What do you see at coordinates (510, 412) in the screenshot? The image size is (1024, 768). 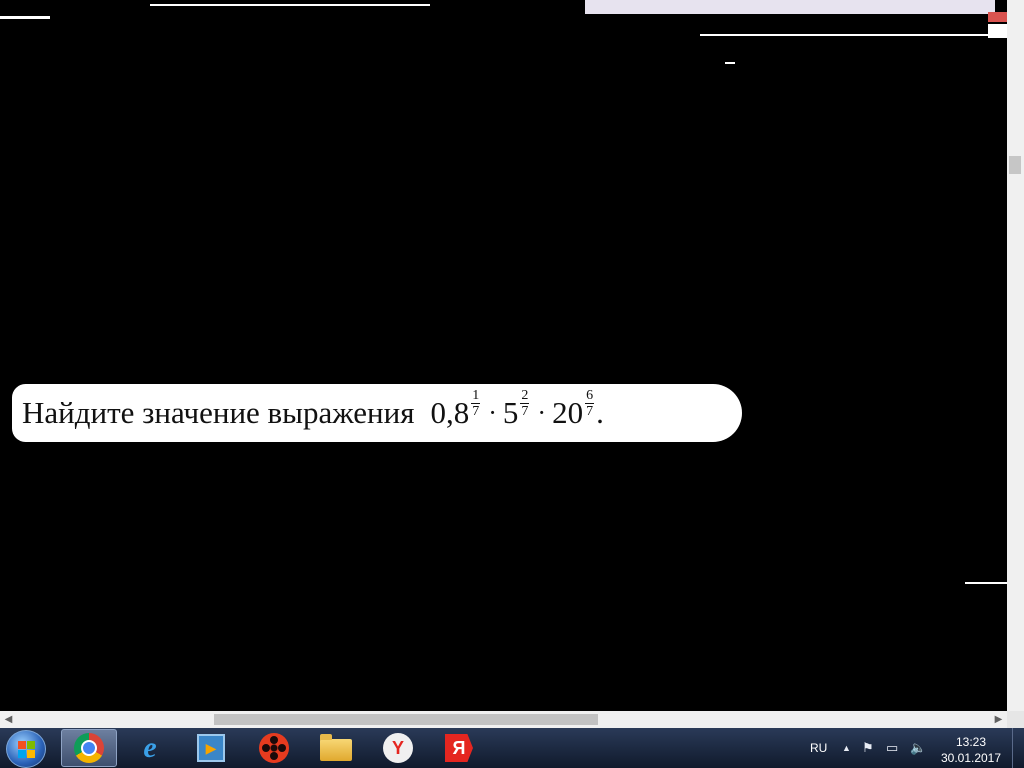 I see `term-base-2: 5` at bounding box center [510, 412].